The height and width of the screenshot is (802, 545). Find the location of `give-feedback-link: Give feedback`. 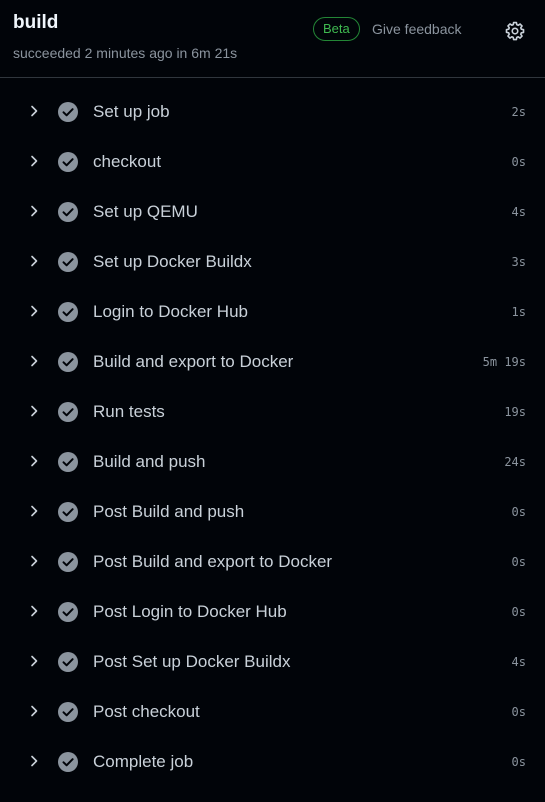

give-feedback-link: Give feedback is located at coordinates (417, 29).